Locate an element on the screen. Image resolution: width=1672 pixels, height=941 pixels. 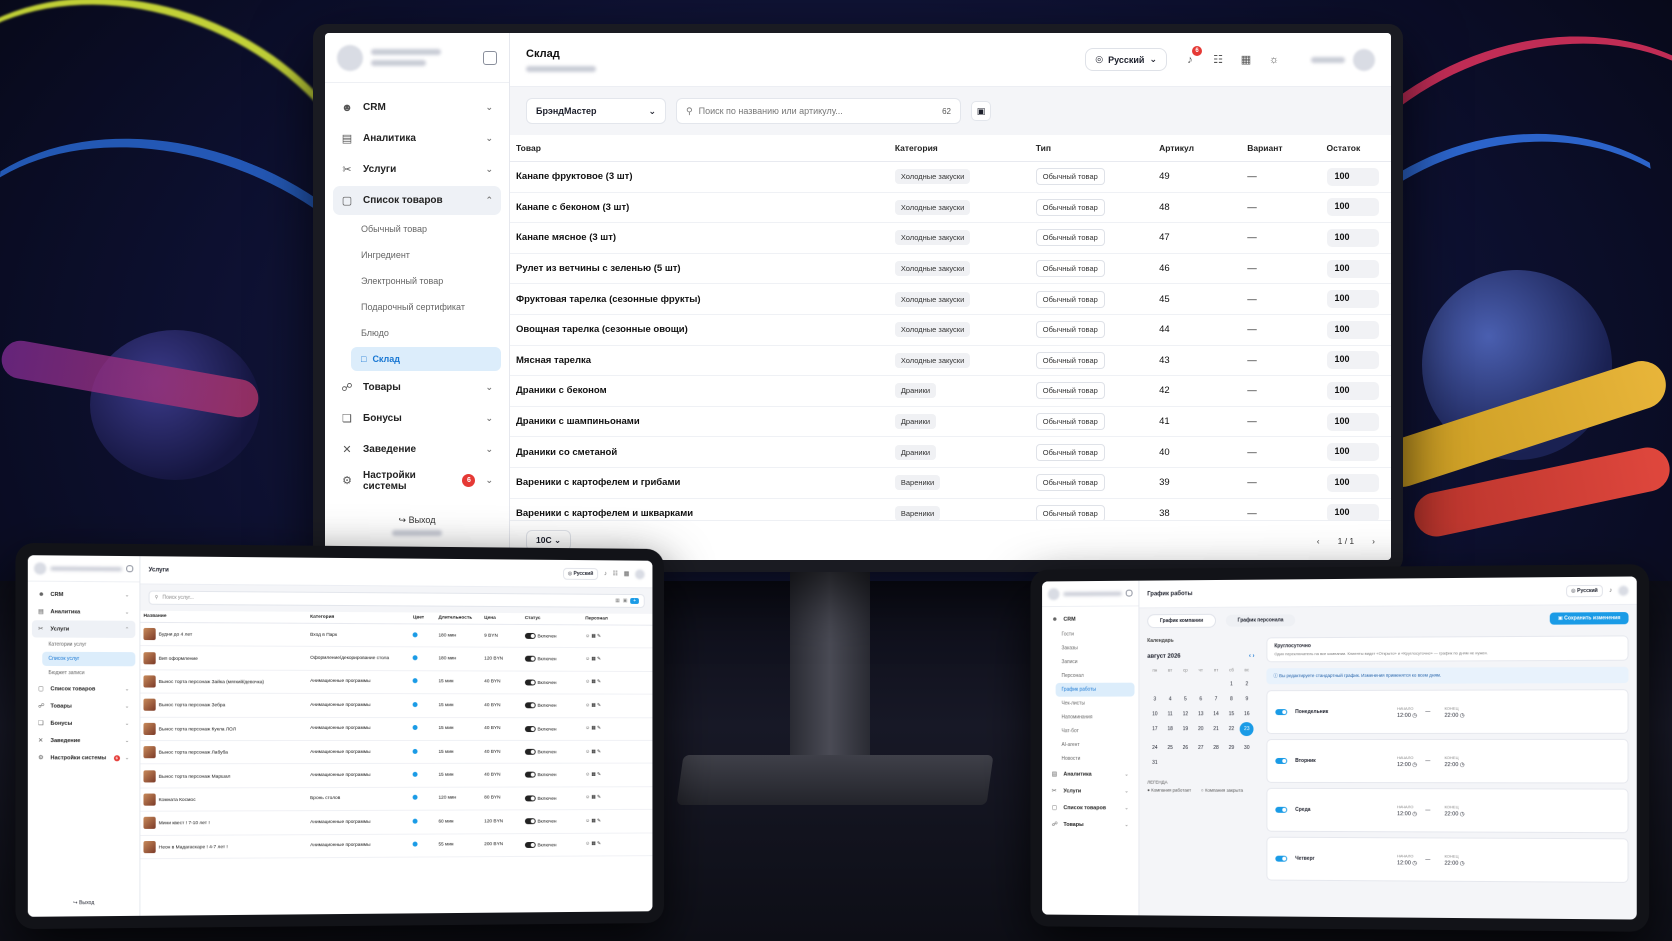
sidebar-item-crm: ☻ CRM ⌄ is located at coordinates (417, 107).